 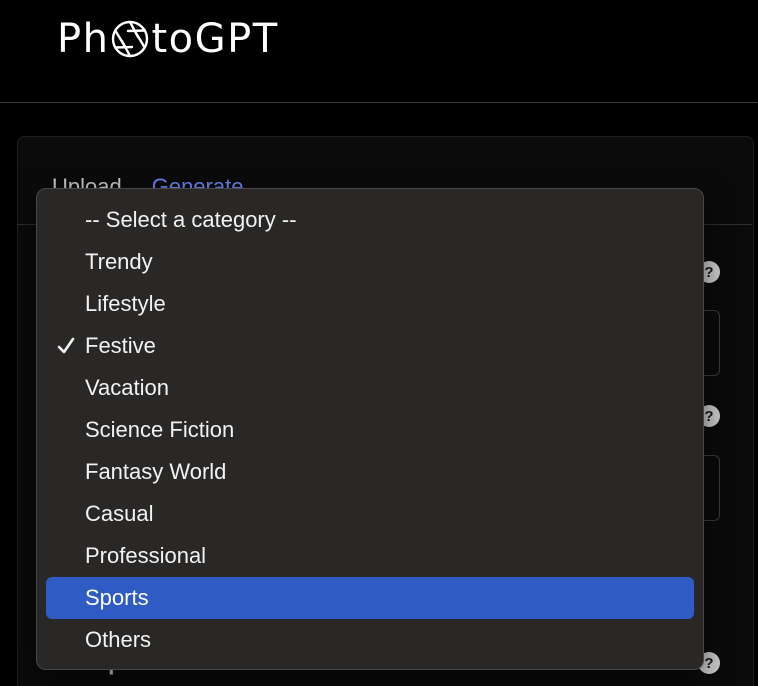 I want to click on option-label: Vacation, so click(x=127, y=387).